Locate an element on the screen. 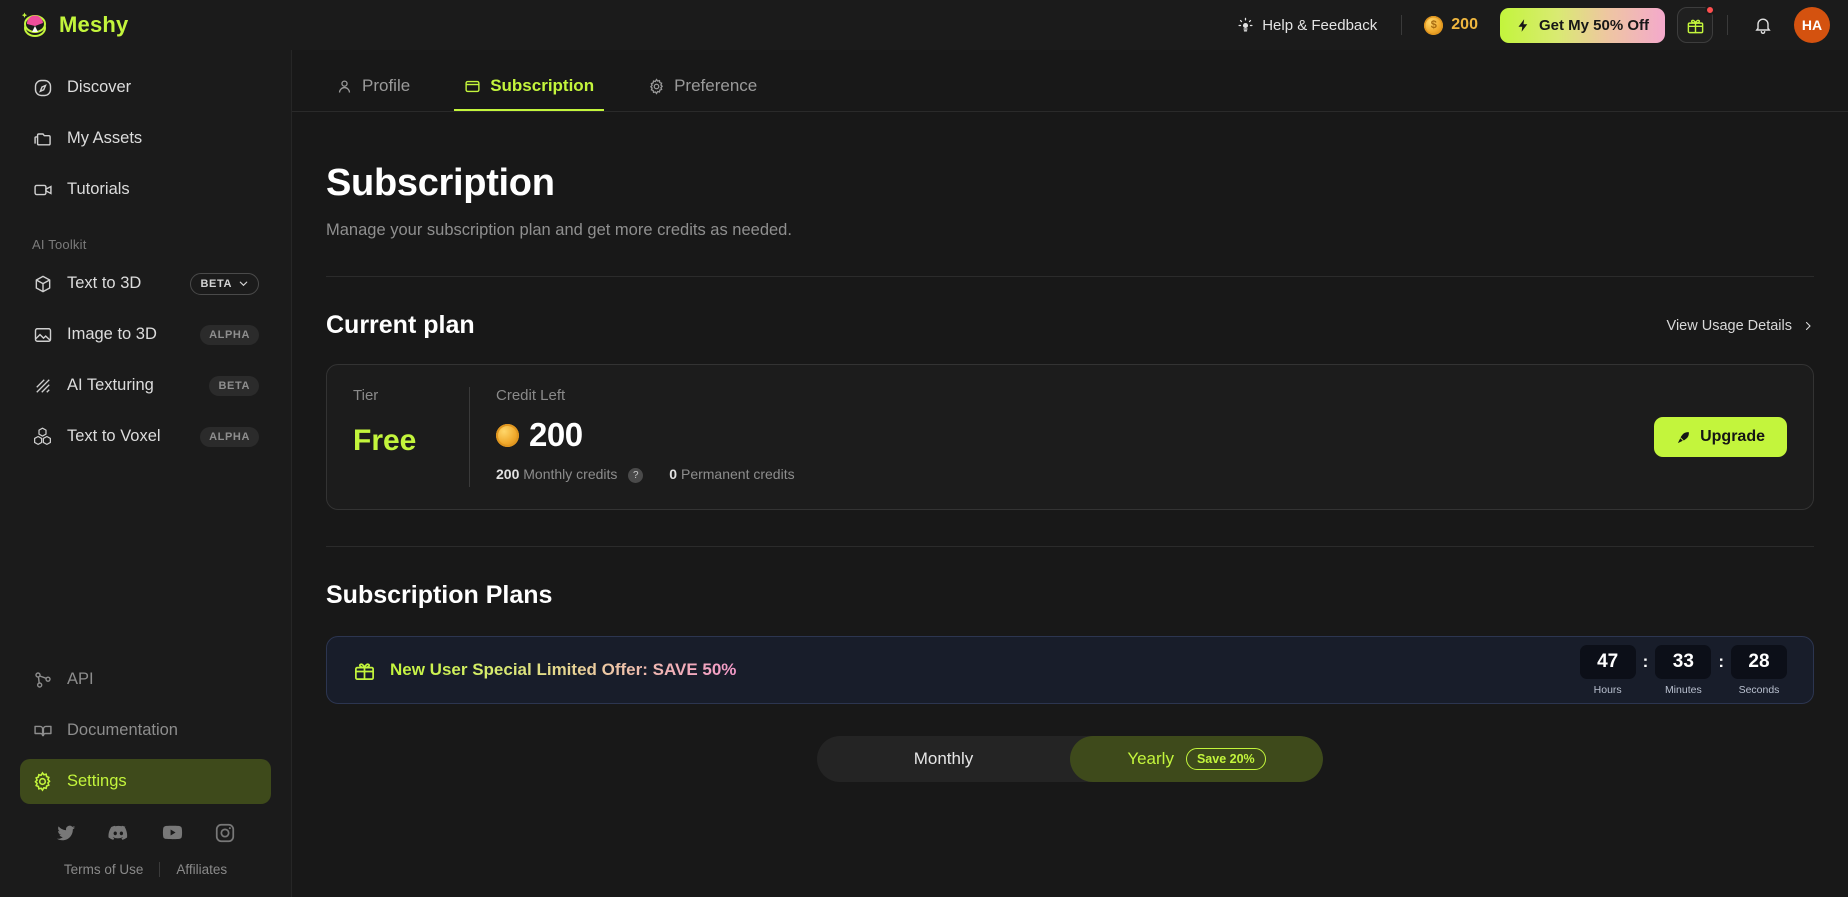 Image resolution: width=1848 pixels, height=897 pixels. timer-hours-label: Hours is located at coordinates (1607, 689).